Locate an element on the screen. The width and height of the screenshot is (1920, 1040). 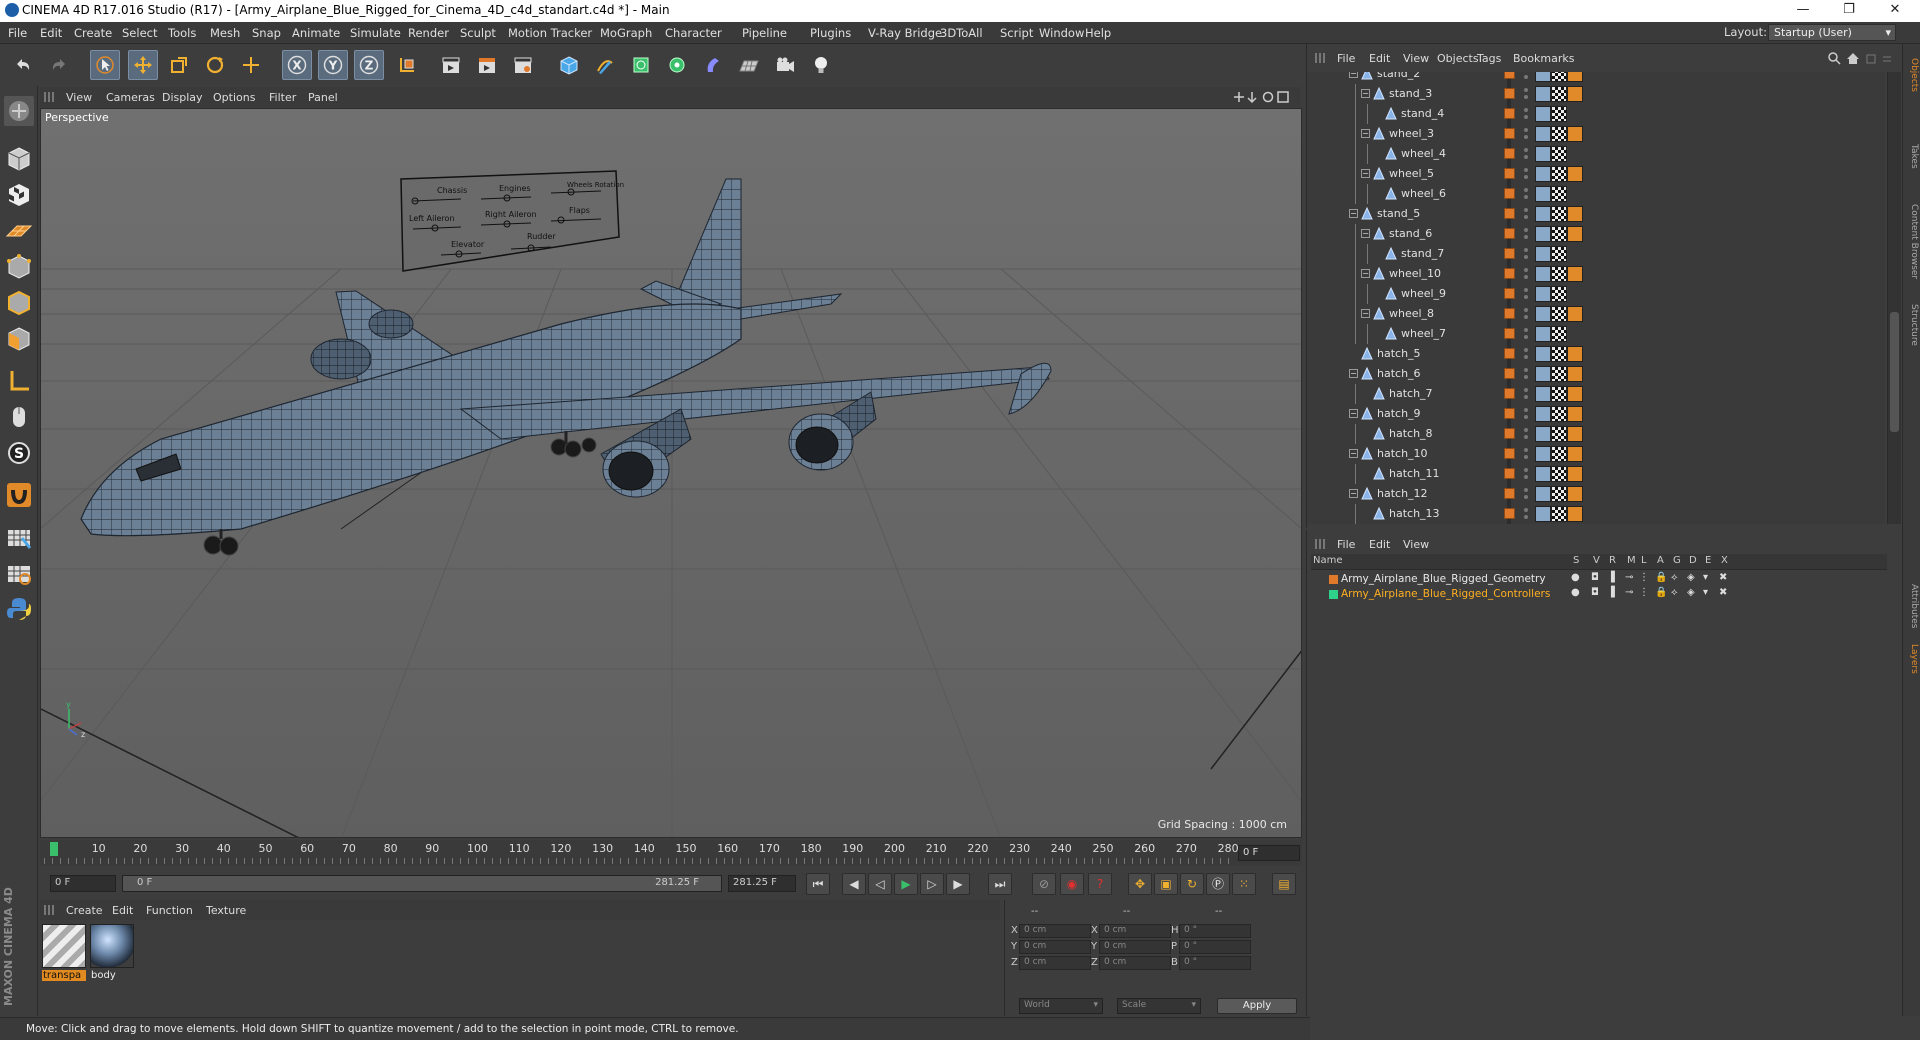
object-row-hatch-8: hatch_8 is located at coordinates (1596, 434).